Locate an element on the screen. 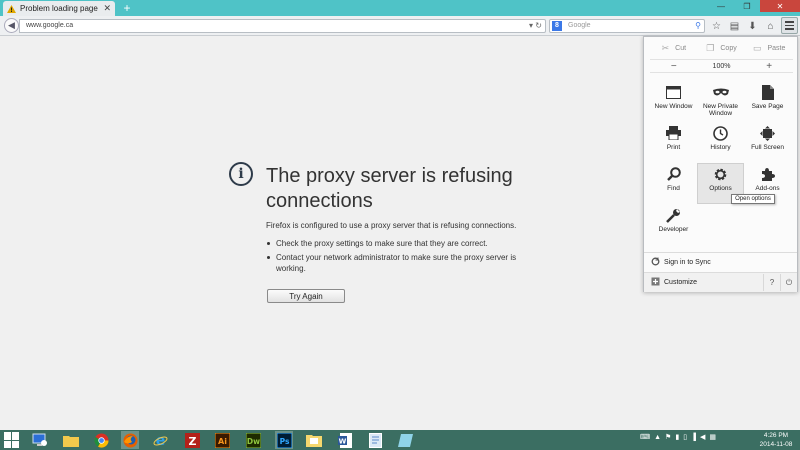 The image size is (800, 450). svg-text: Dw is located at coordinates (252, 441).